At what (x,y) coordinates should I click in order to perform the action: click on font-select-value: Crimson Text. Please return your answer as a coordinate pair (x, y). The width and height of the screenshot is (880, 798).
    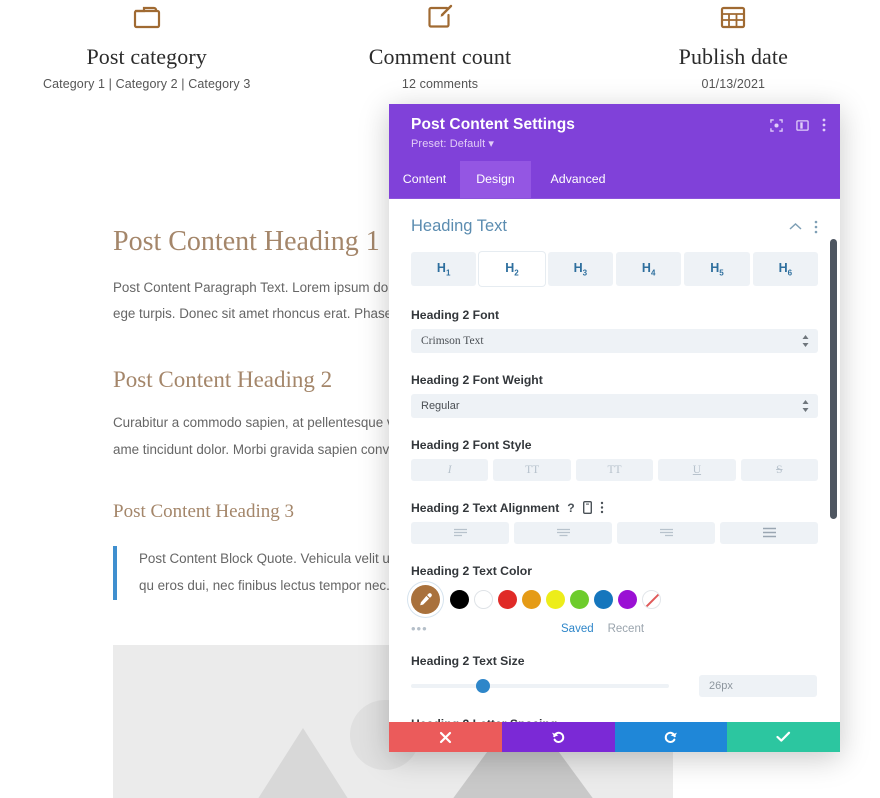
    Looking at the image, I should click on (452, 340).